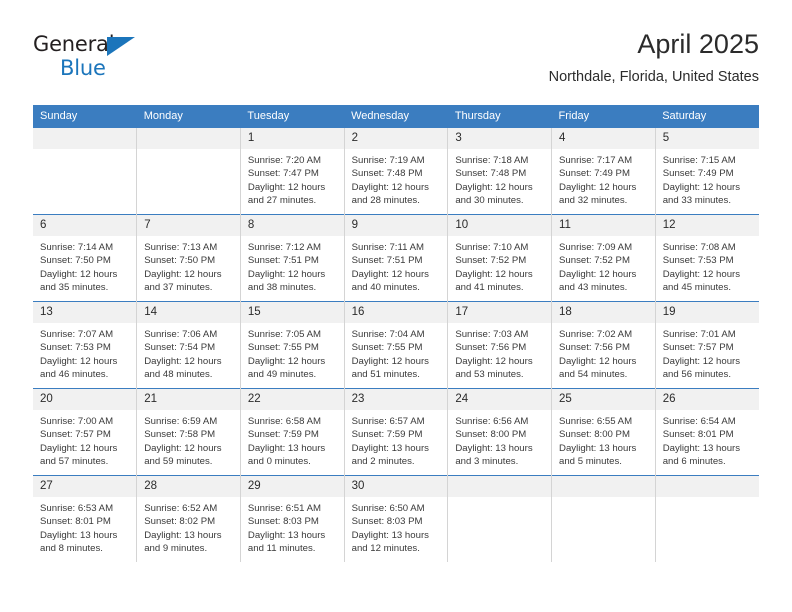 This screenshot has width=792, height=612. What do you see at coordinates (180, 435) in the screenshot?
I see `sunset-text: Sunset: 7:58 PM` at bounding box center [180, 435].